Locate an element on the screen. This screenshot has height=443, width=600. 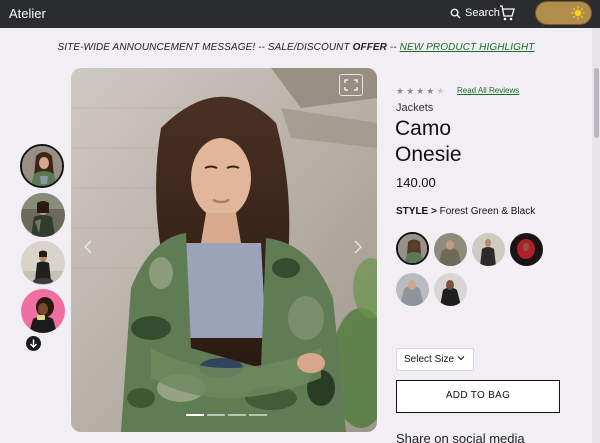
announcement-offer: OFFER is located at coordinates (369, 47).